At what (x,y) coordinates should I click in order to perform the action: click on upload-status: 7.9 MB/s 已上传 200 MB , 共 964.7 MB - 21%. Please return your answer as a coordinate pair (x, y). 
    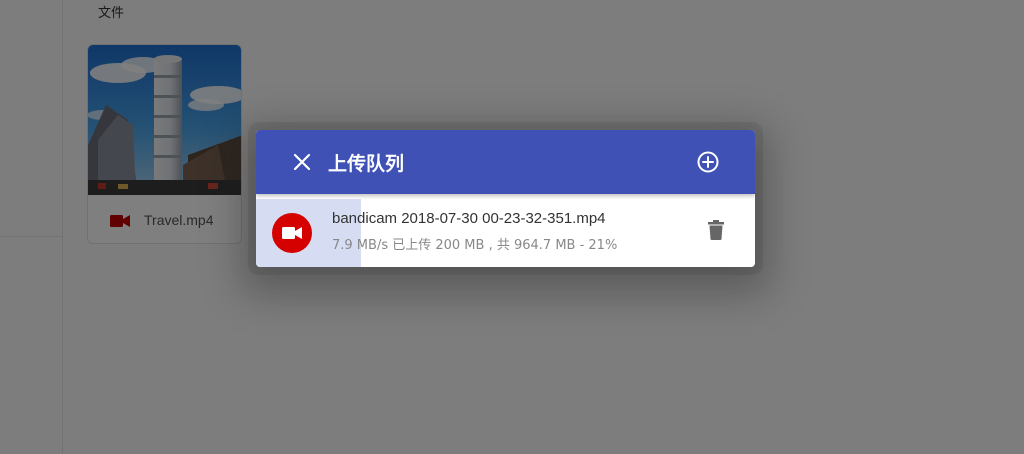
    Looking at the image, I should click on (475, 245).